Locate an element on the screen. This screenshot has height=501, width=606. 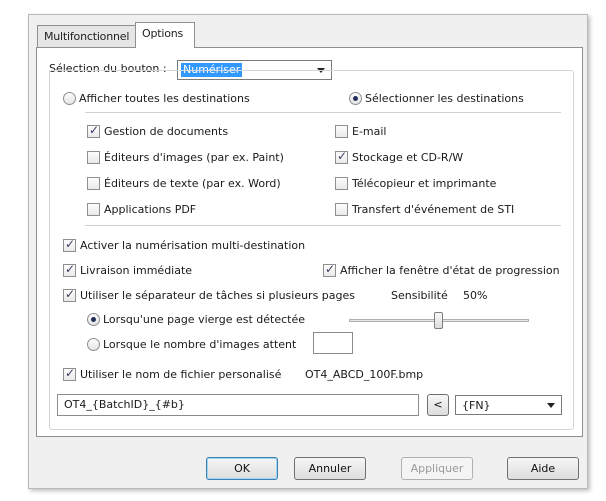
checkbox-stockage-cd: ✓ is located at coordinates (341, 156).